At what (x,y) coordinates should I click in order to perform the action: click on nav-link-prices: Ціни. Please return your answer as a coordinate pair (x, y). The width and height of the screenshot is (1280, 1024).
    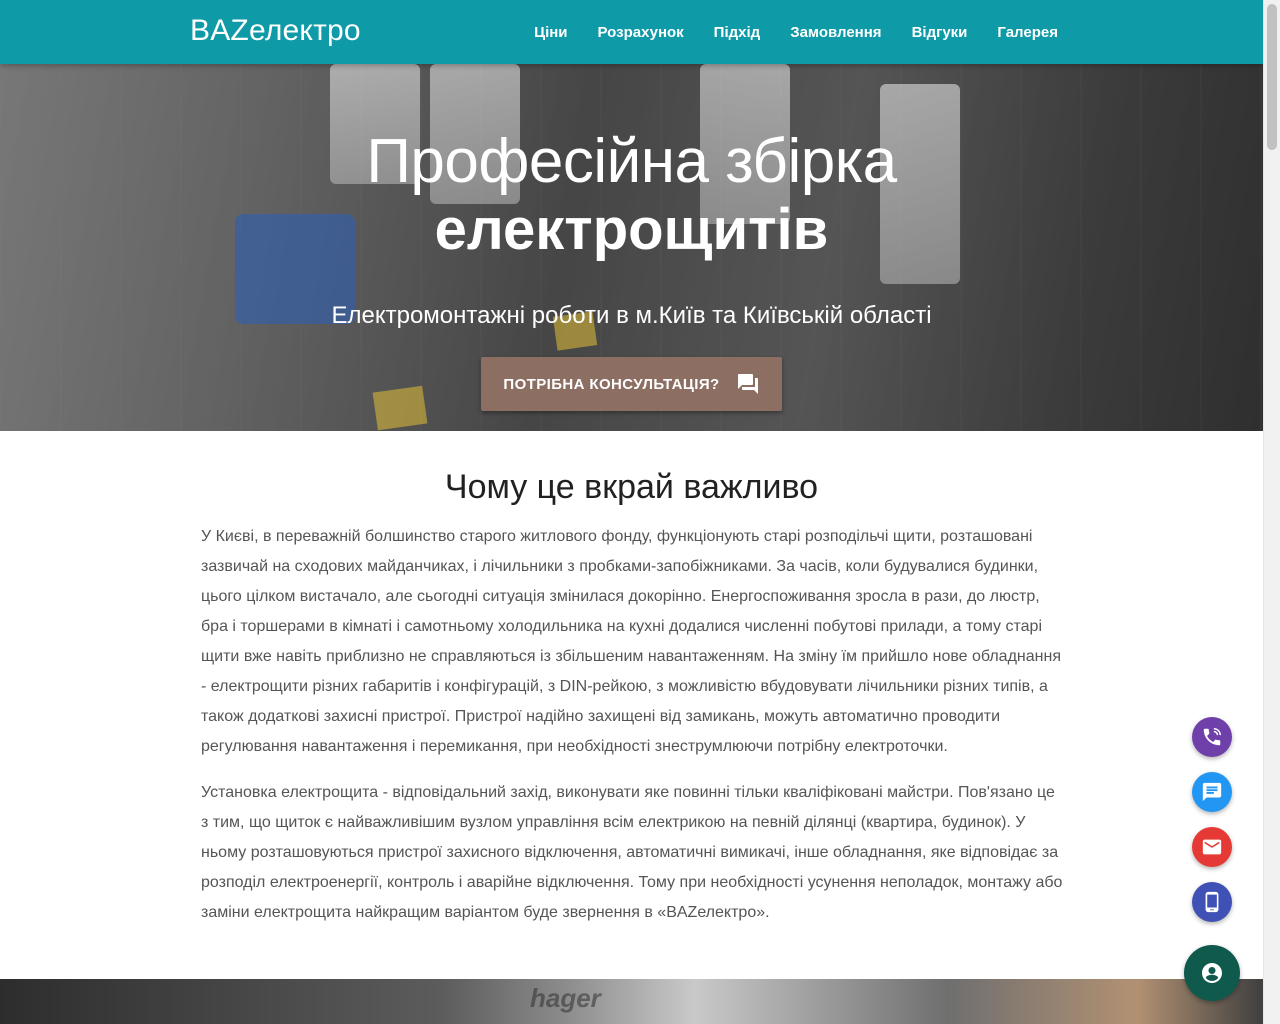
    Looking at the image, I should click on (550, 32).